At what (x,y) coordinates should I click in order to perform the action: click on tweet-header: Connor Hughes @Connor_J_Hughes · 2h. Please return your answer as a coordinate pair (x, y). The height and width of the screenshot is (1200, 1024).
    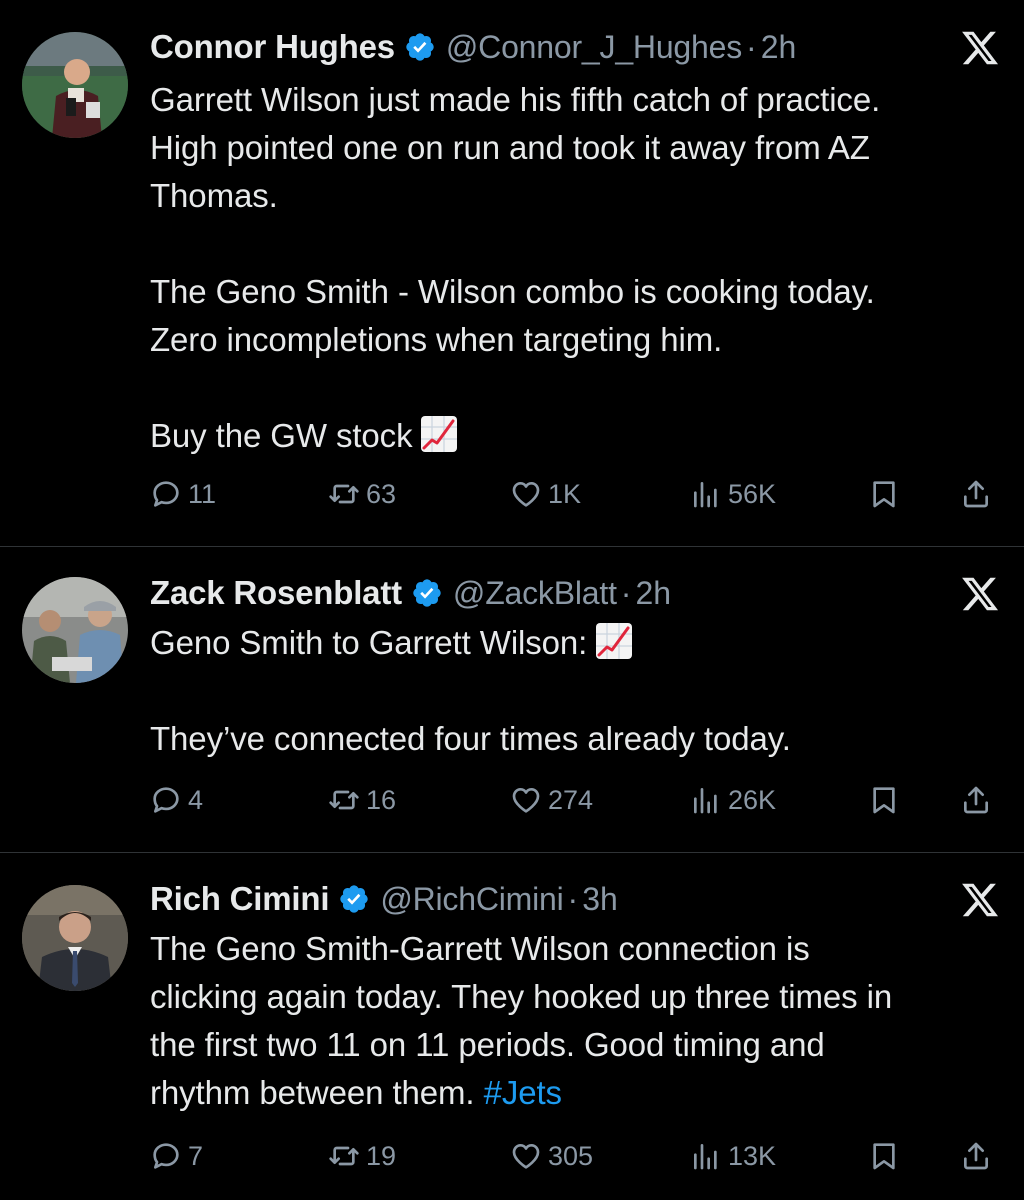
    Looking at the image, I should click on (473, 47).